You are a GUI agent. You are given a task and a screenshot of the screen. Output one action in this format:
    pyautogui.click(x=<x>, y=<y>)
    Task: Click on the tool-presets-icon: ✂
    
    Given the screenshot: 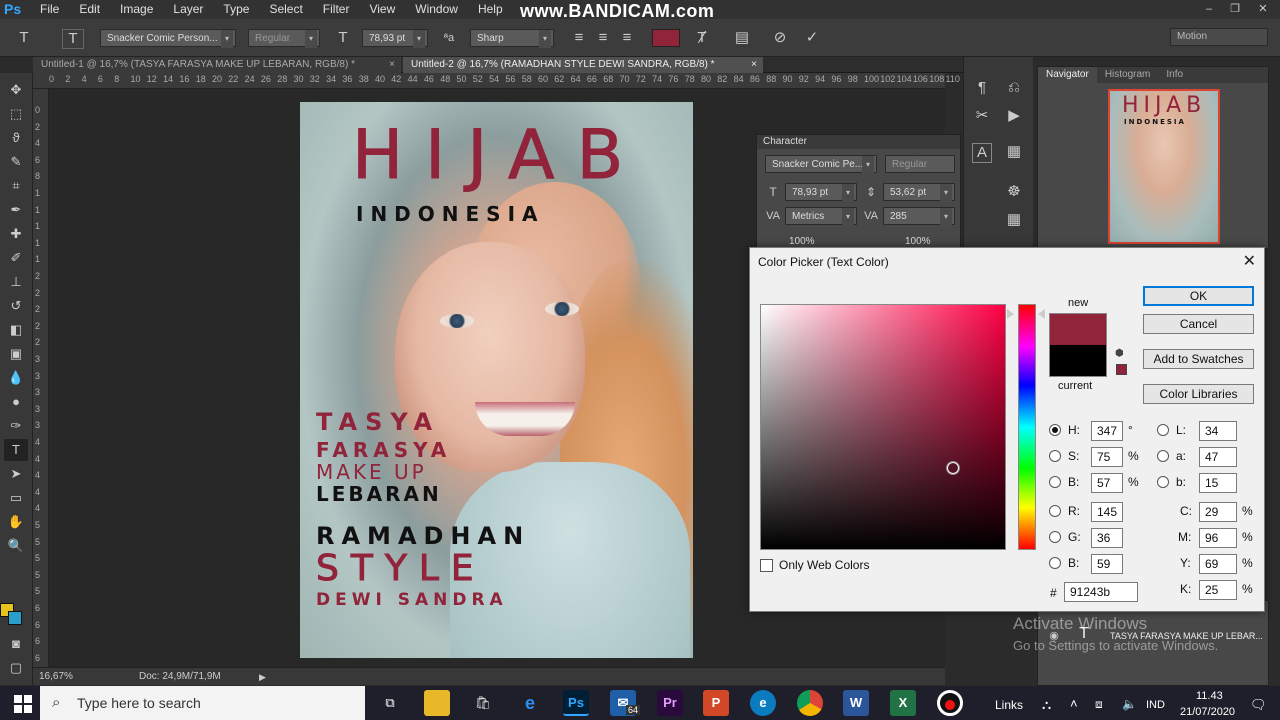 What is the action you would take?
    pyautogui.click(x=982, y=116)
    